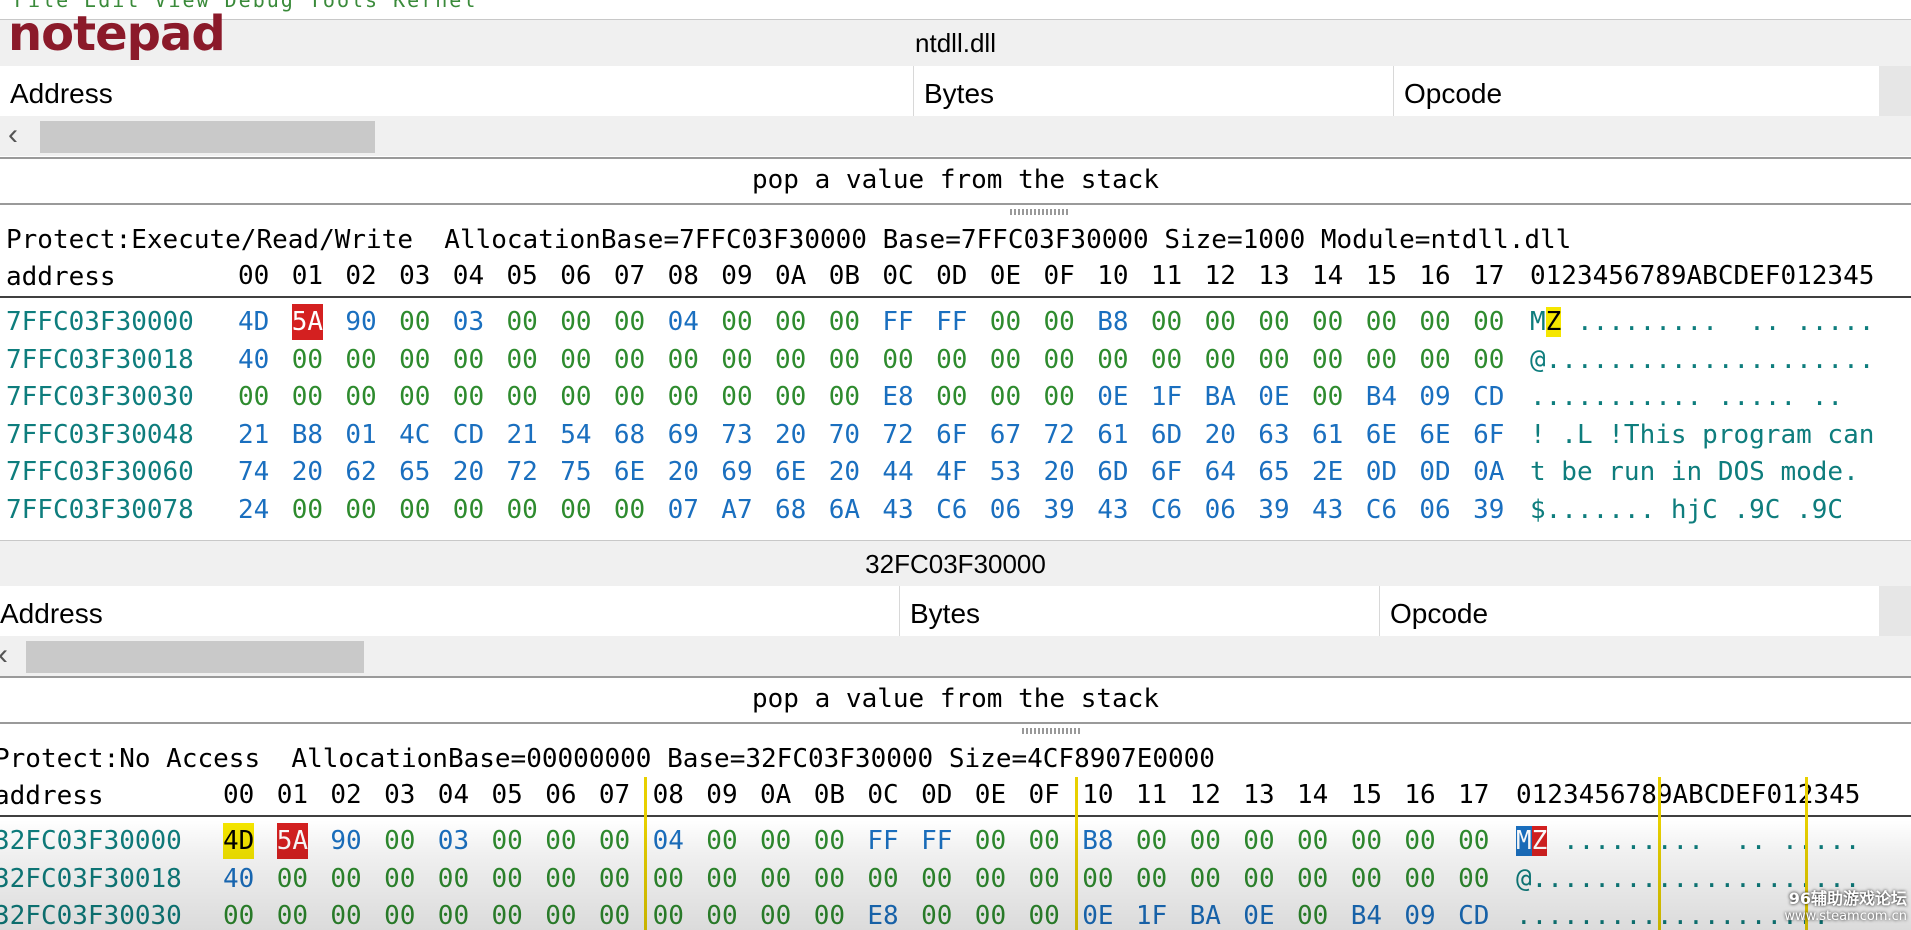 The height and width of the screenshot is (930, 1911). I want to click on hex-byte-cell: 61, so click(1112, 435).